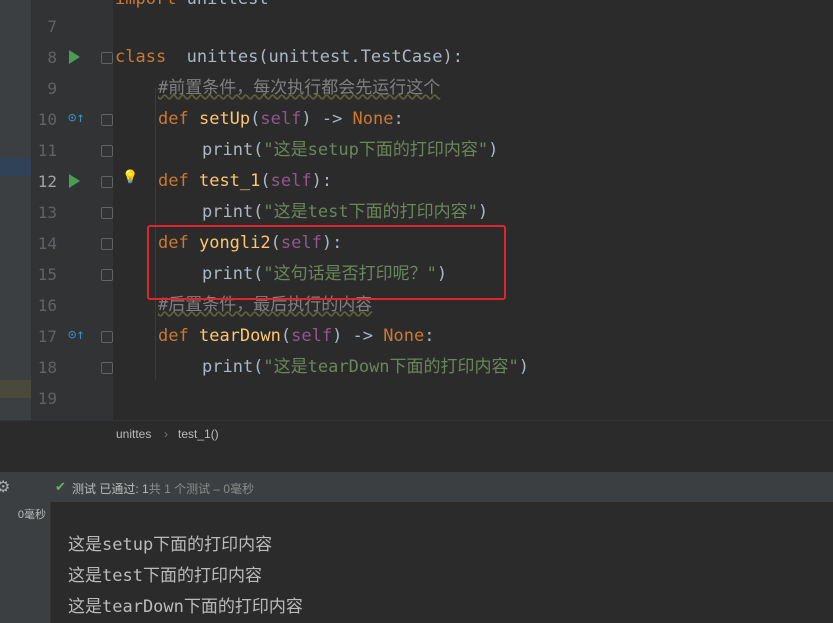  What do you see at coordinates (416, 181) in the screenshot?
I see `code-row: 12 💡 def test_1(self):` at bounding box center [416, 181].